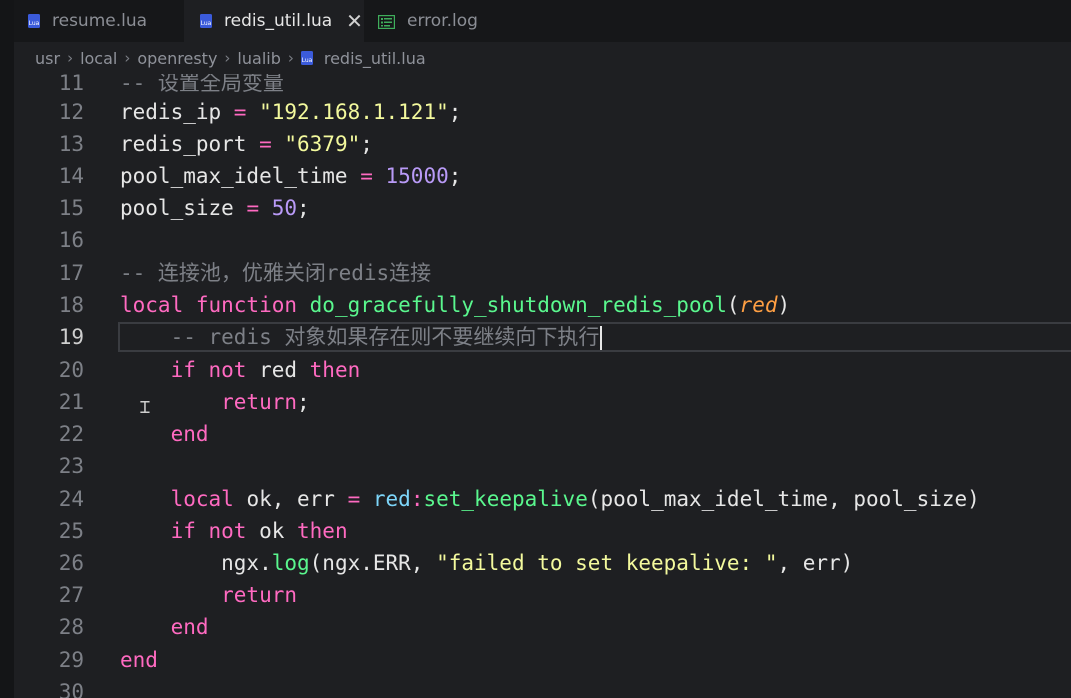 This screenshot has height=698, width=1071. I want to click on identifier: red, so click(272, 370).